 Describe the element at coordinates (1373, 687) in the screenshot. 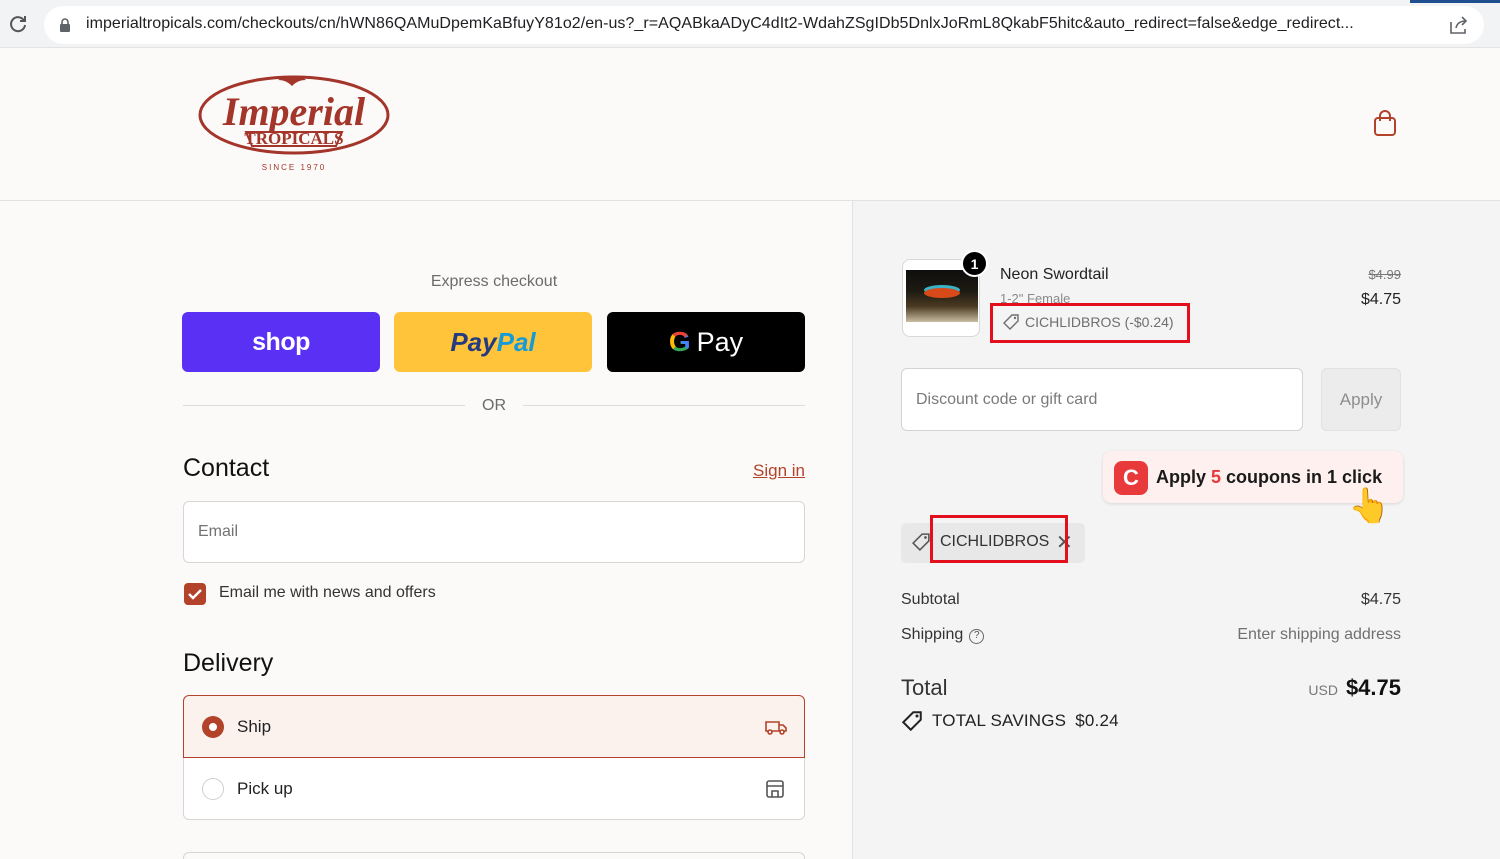

I see `total-value: $4.75` at that location.